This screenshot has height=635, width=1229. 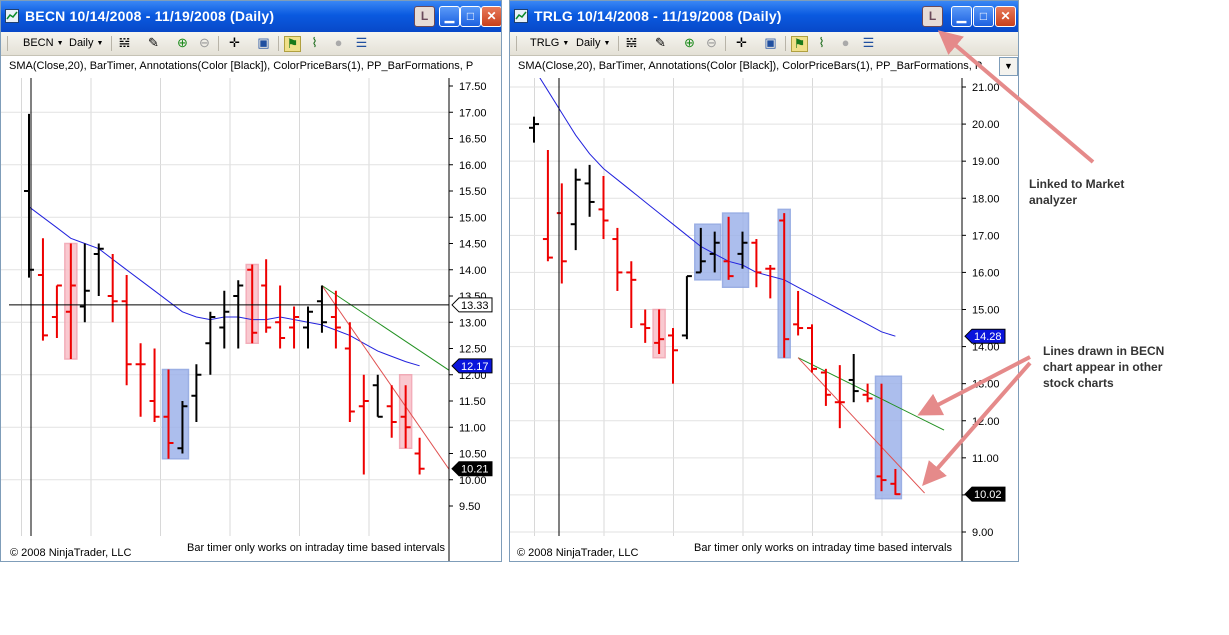 I want to click on annotation-line: chart appear in other, so click(x=1103, y=367).